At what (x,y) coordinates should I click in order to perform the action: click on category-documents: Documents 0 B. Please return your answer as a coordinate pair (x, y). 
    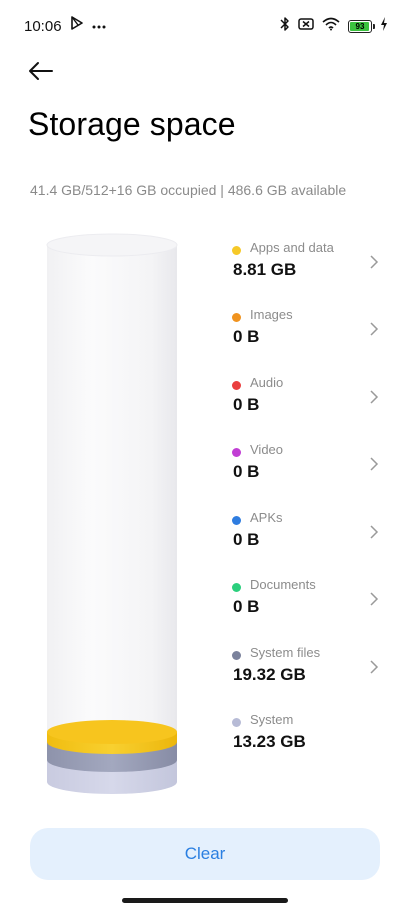
    Looking at the image, I should click on (305, 605).